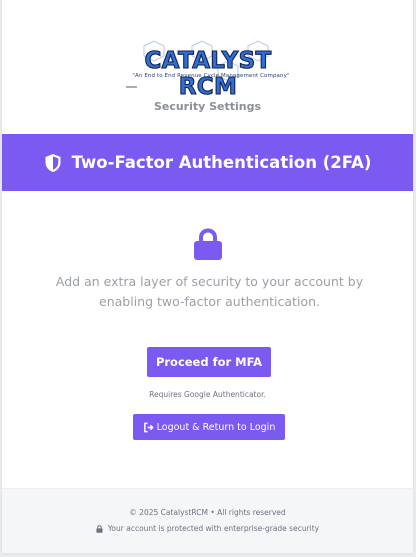  Describe the element at coordinates (53, 162) in the screenshot. I see `shield-icon` at that location.